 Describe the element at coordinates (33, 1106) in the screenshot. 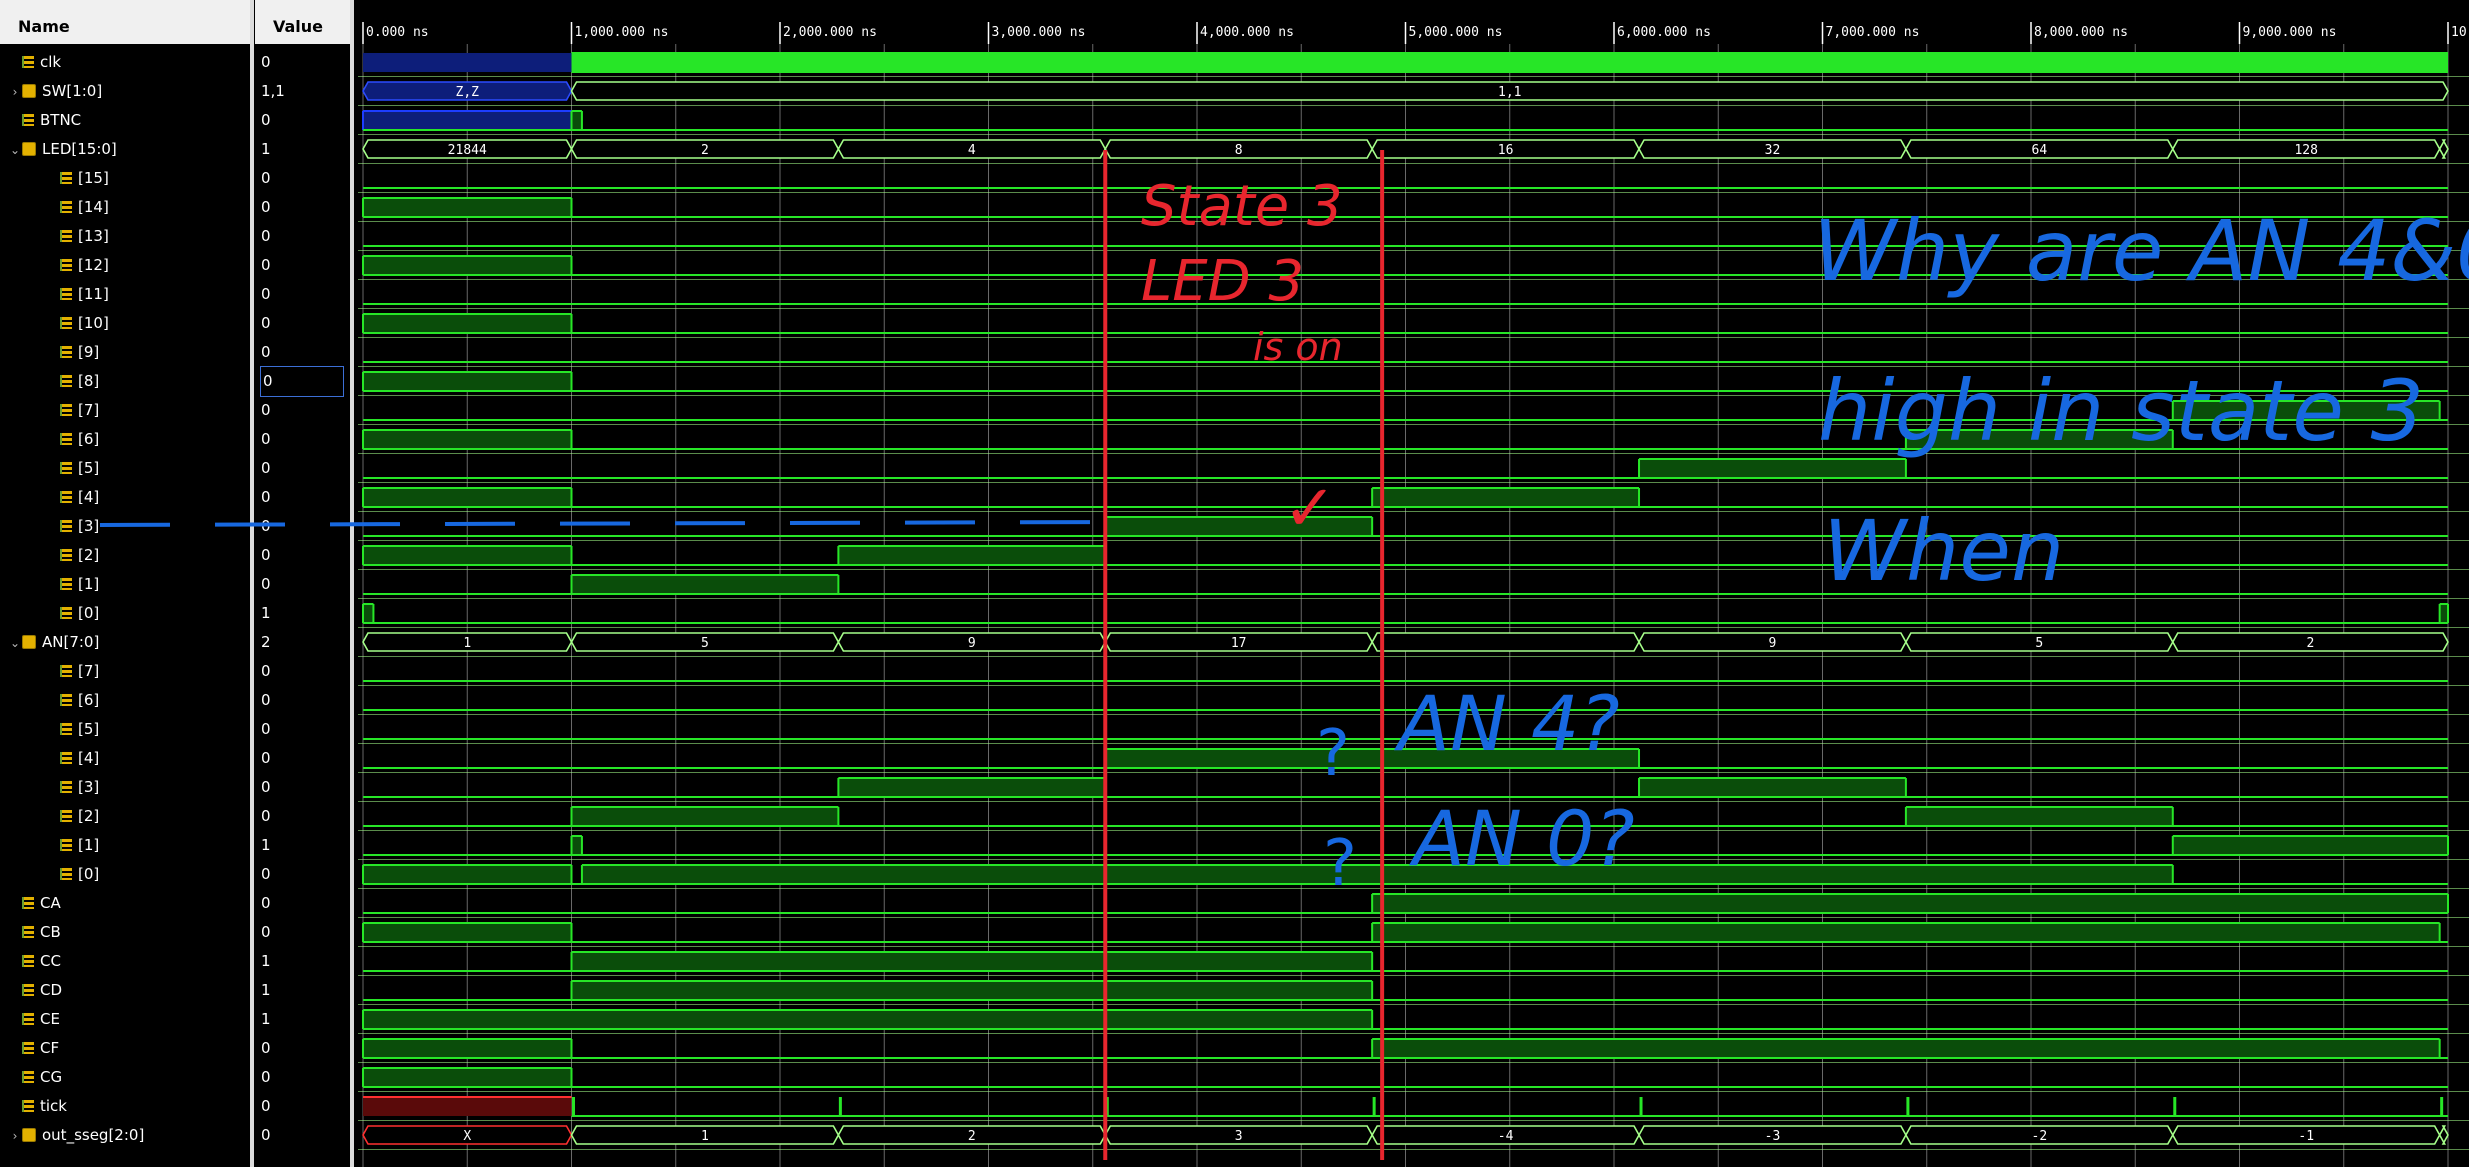

I see `signal-name-row: tick` at that location.